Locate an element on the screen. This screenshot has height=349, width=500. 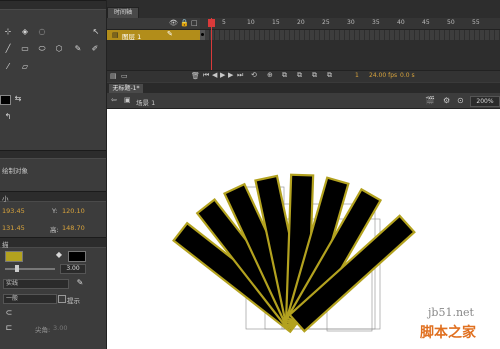
pencil-icon: ✎ is located at coordinates (170, 34).